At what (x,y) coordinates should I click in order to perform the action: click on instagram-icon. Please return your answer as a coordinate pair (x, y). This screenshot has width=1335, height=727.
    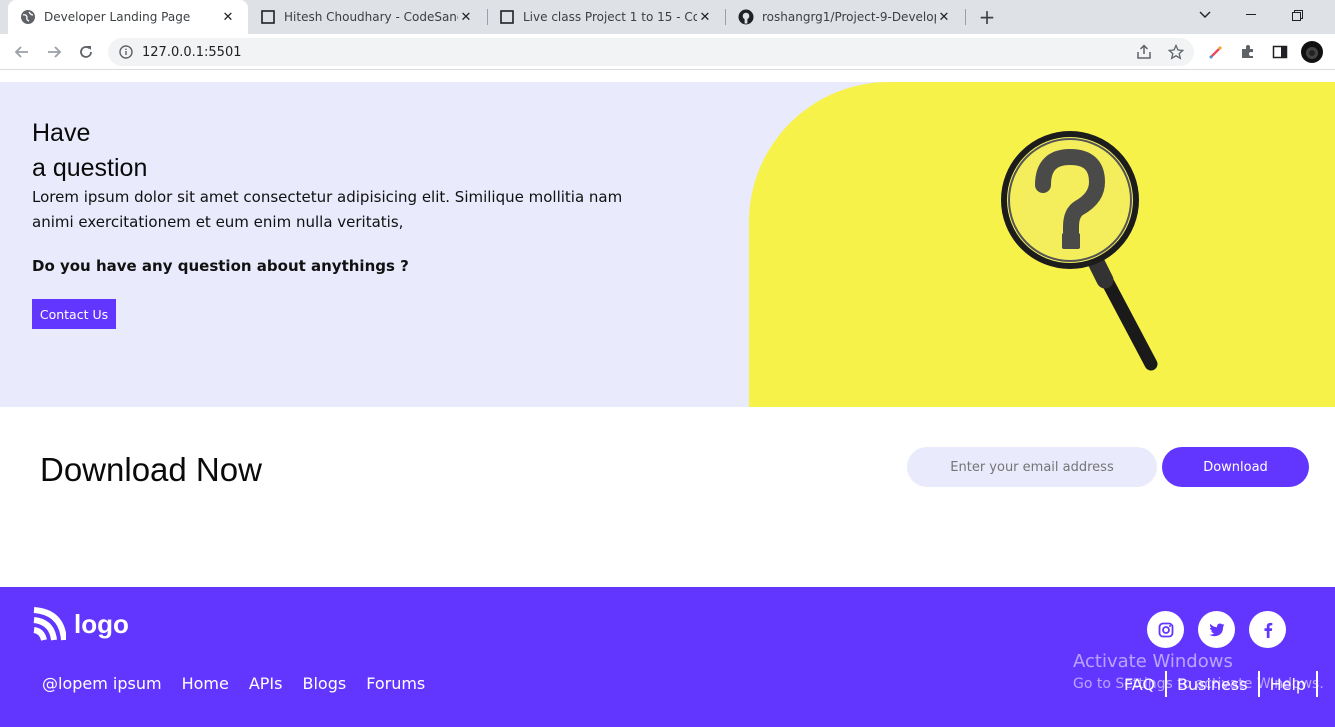
    Looking at the image, I should click on (1165, 629).